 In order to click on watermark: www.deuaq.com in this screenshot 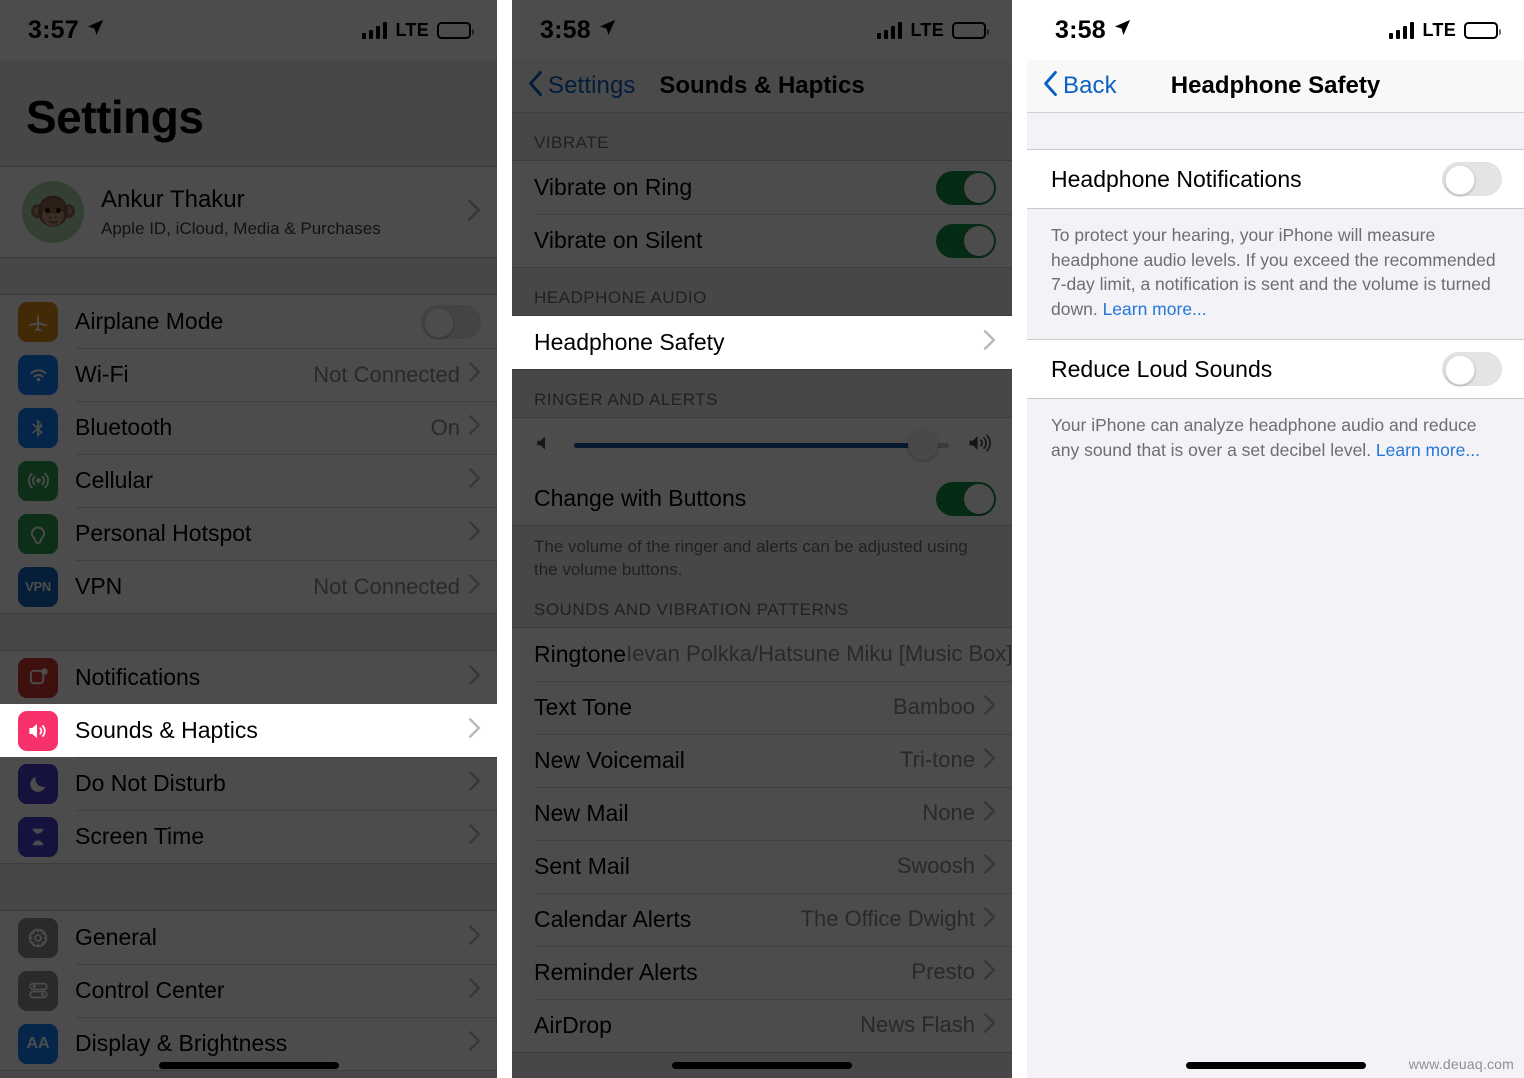, I will do `click(1461, 1064)`.